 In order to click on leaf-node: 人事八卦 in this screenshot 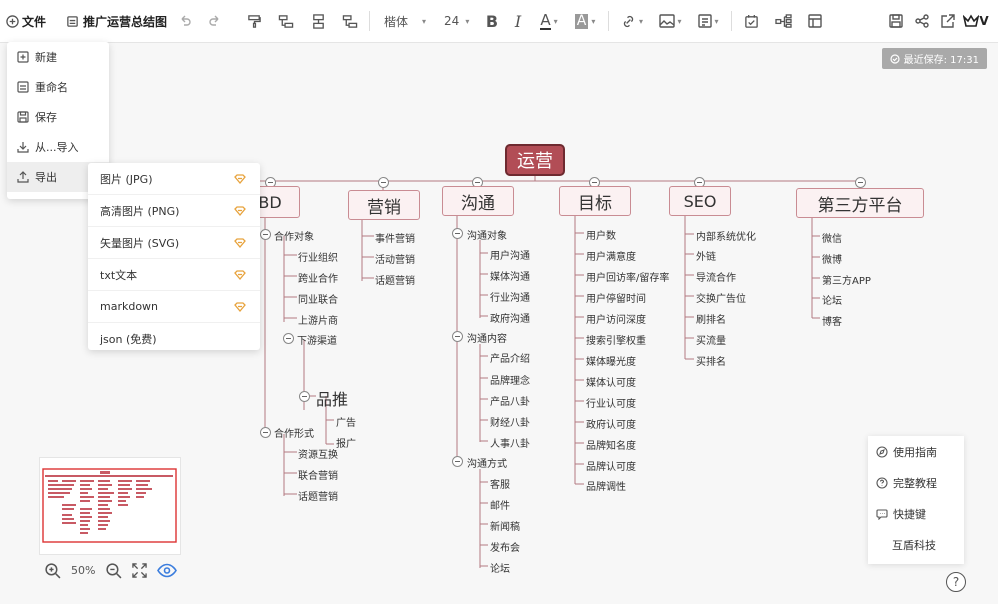, I will do `click(510, 442)`.